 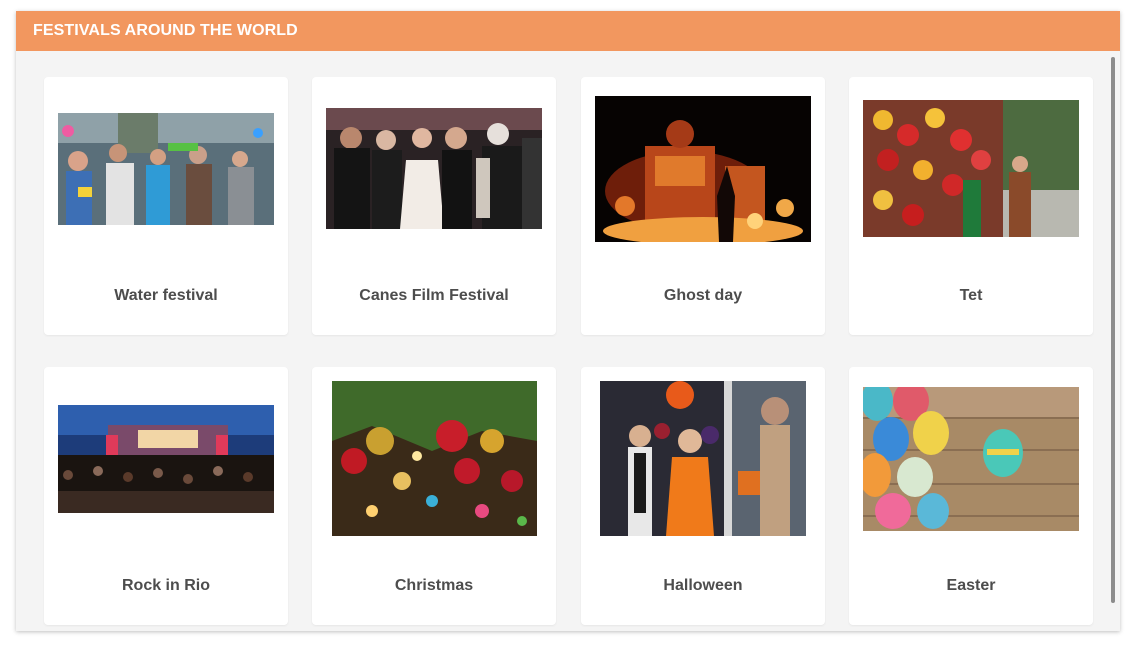 I want to click on vertical-scrollbar, so click(x=1113, y=330).